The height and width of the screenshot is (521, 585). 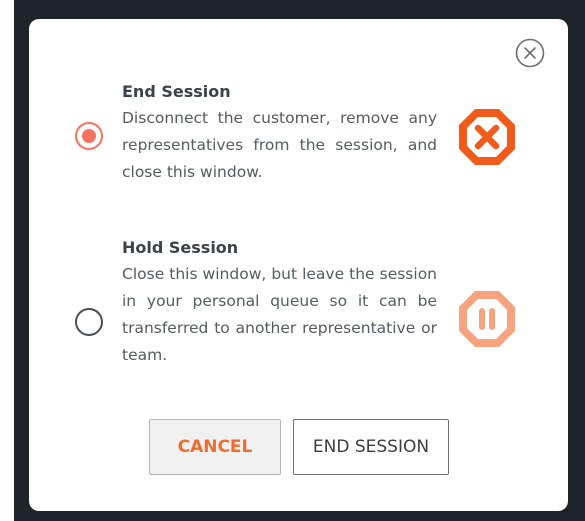 I want to click on end-session-title: End Session, so click(x=176, y=91).